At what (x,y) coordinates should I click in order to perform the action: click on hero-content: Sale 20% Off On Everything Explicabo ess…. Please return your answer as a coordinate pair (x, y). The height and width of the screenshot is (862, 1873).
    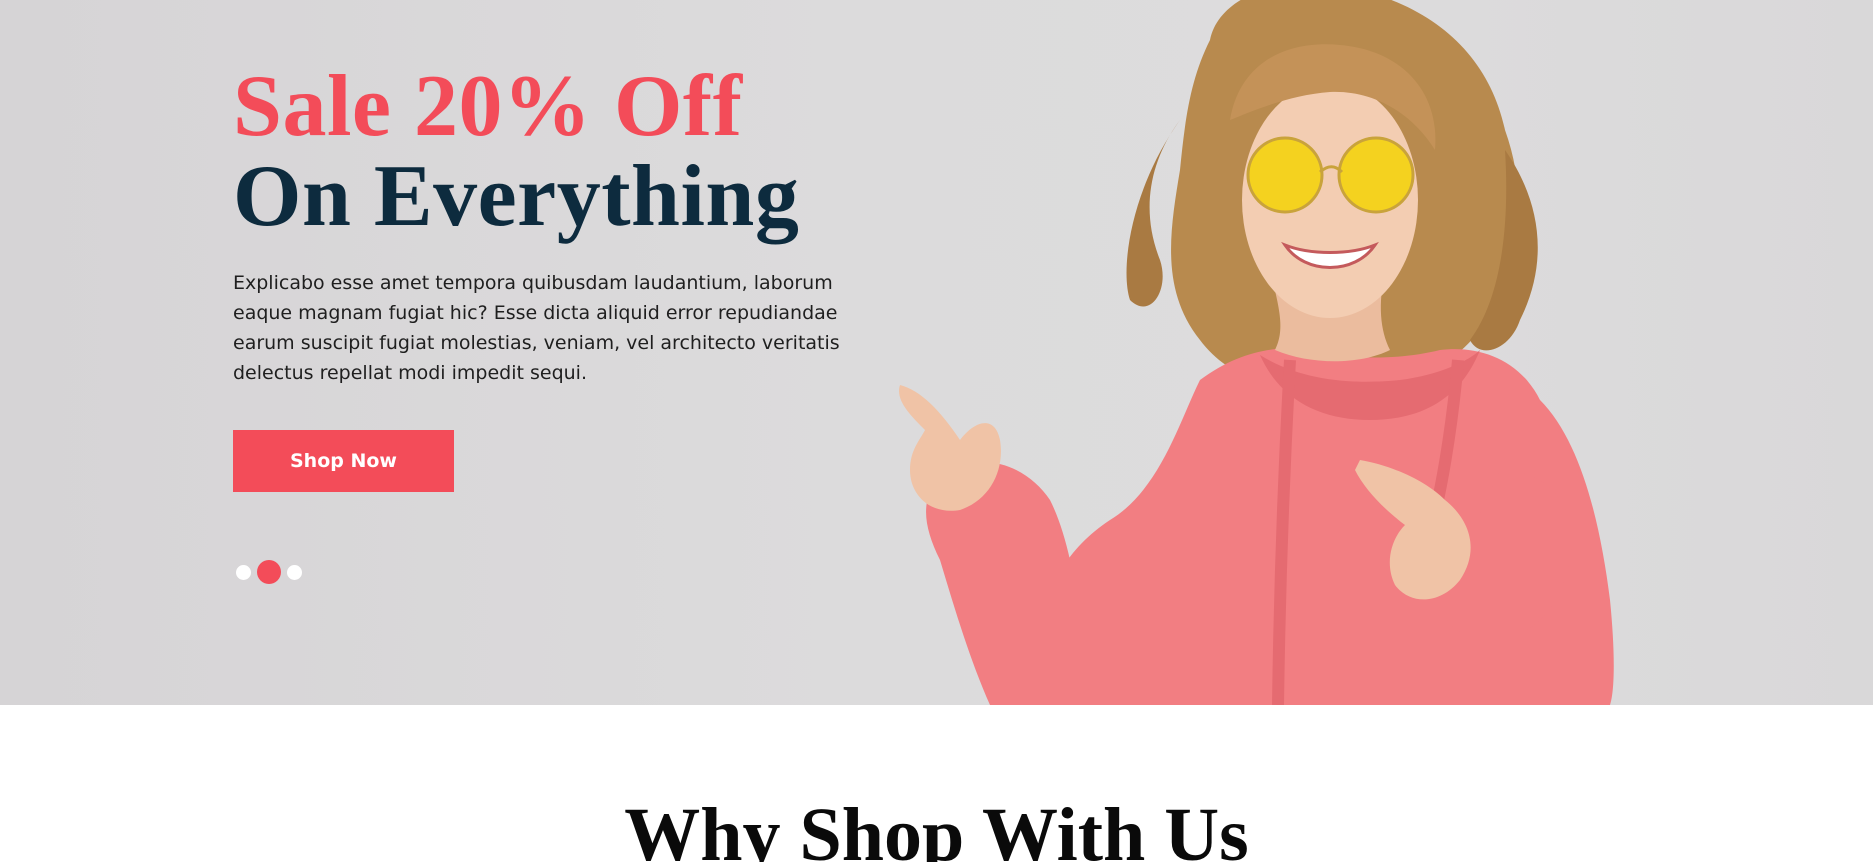
    Looking at the image, I should click on (573, 225).